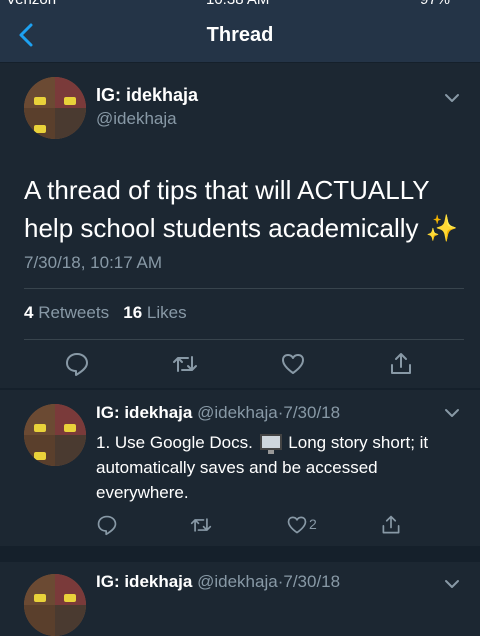 Image resolution: width=480 pixels, height=636 pixels. Describe the element at coordinates (74, 312) in the screenshot. I see `retweets-label: Retweets` at that location.